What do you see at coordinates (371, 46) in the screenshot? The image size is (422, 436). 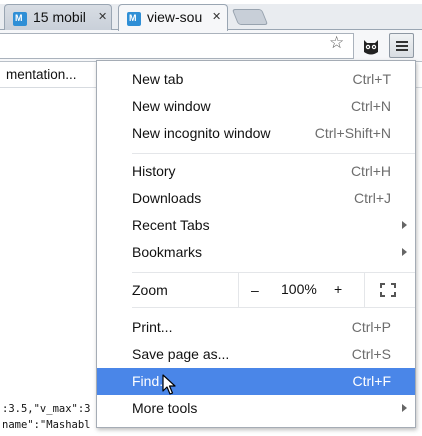 I see `owl-icon` at bounding box center [371, 46].